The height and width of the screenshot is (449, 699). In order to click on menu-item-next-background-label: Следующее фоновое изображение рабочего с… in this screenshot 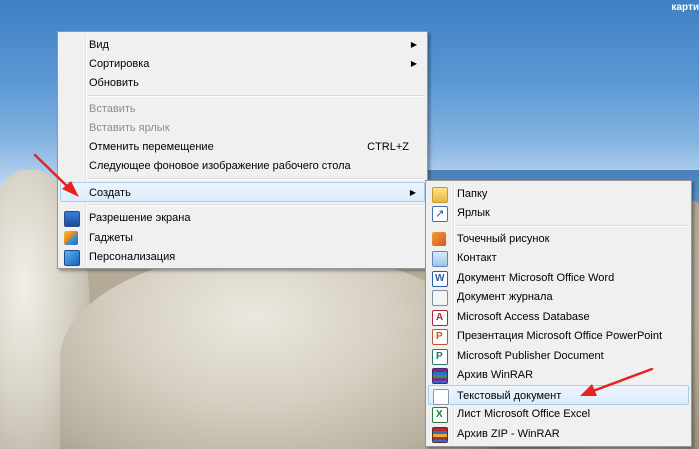, I will do `click(220, 166)`.